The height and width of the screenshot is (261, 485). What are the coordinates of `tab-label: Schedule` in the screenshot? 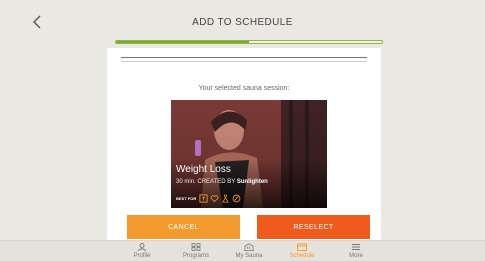 It's located at (302, 256).